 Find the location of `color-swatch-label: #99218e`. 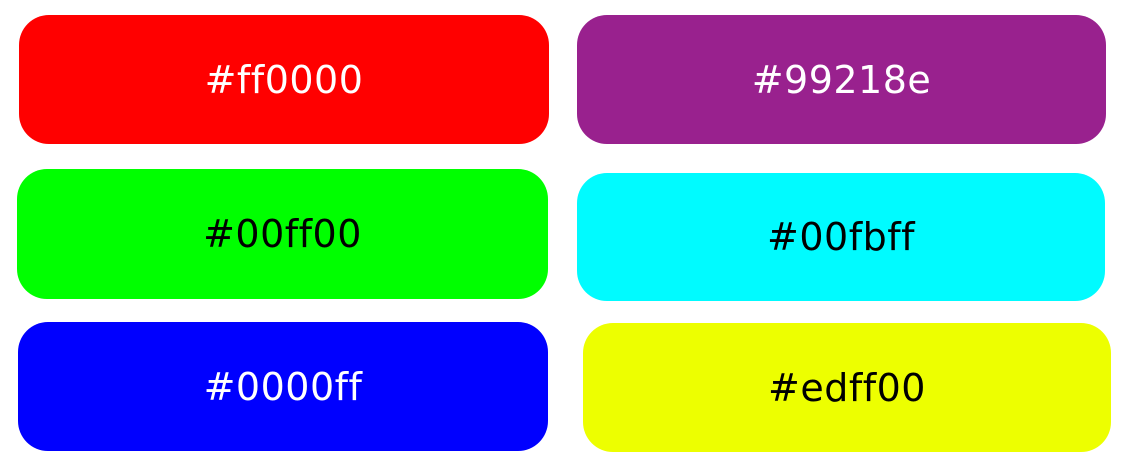

color-swatch-label: #99218e is located at coordinates (841, 79).